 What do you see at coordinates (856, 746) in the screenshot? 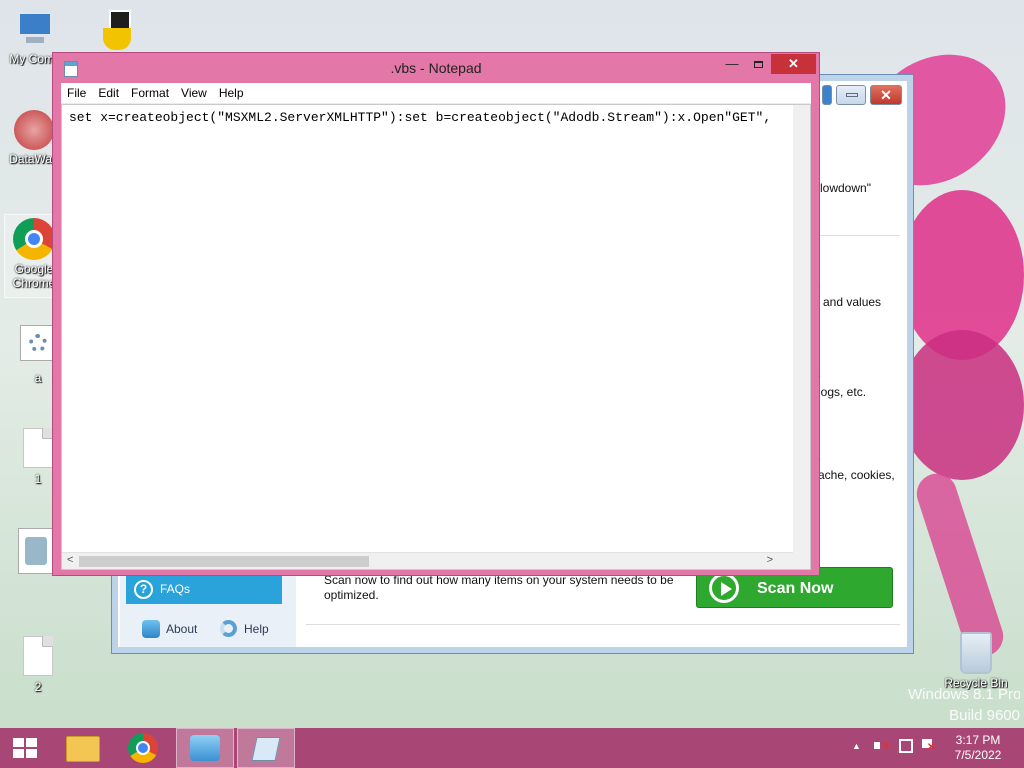
I see `show-hidden-icons: ▲` at bounding box center [856, 746].